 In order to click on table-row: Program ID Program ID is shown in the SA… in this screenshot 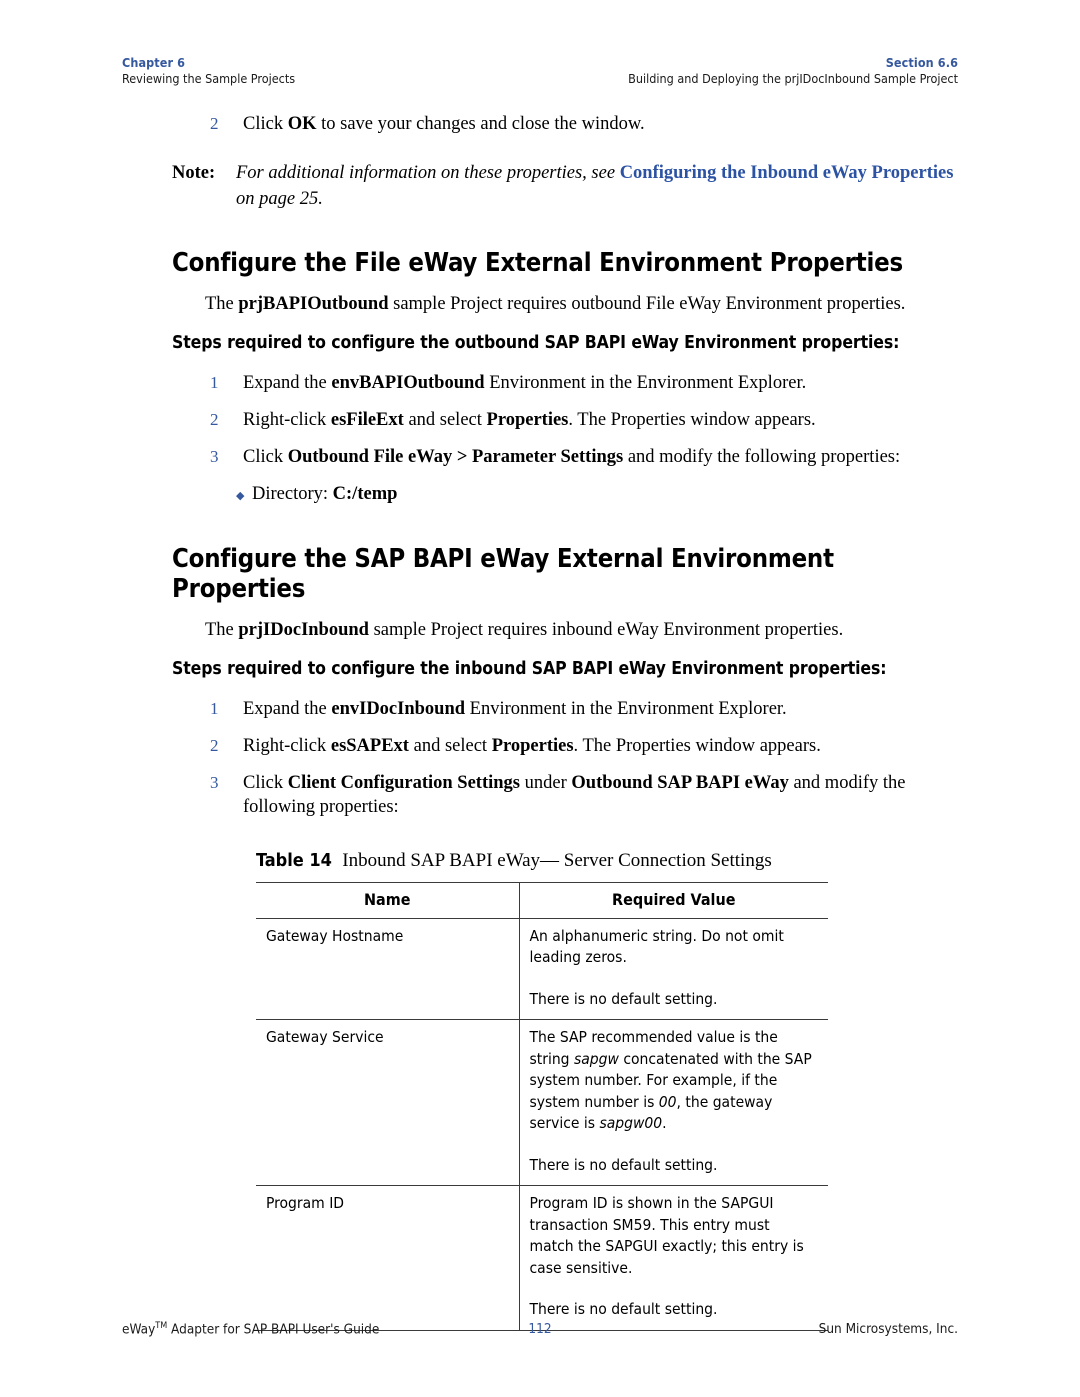, I will do `click(542, 1258)`.